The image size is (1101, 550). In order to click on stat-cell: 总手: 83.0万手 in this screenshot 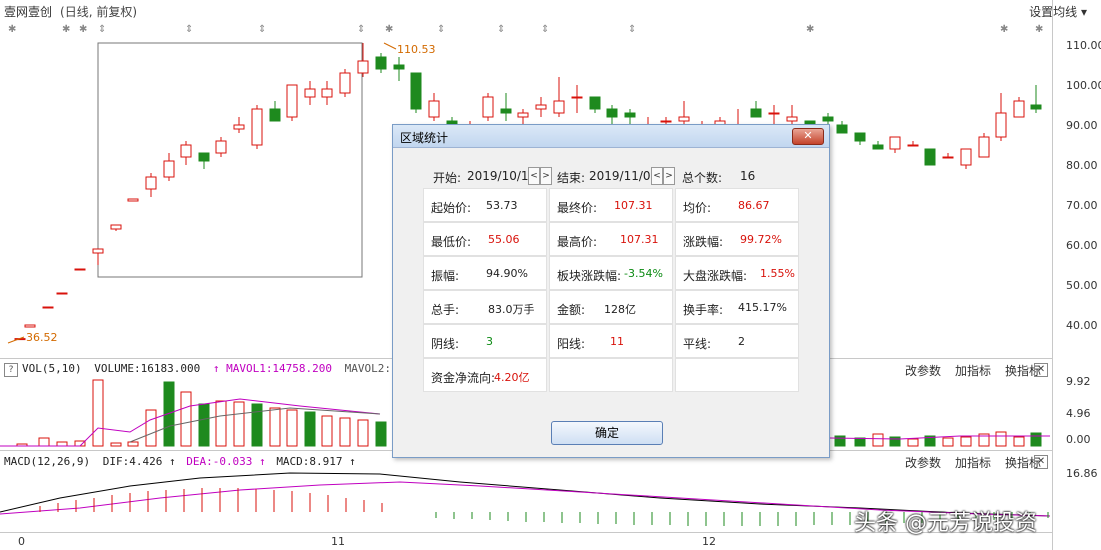, I will do `click(485, 307)`.